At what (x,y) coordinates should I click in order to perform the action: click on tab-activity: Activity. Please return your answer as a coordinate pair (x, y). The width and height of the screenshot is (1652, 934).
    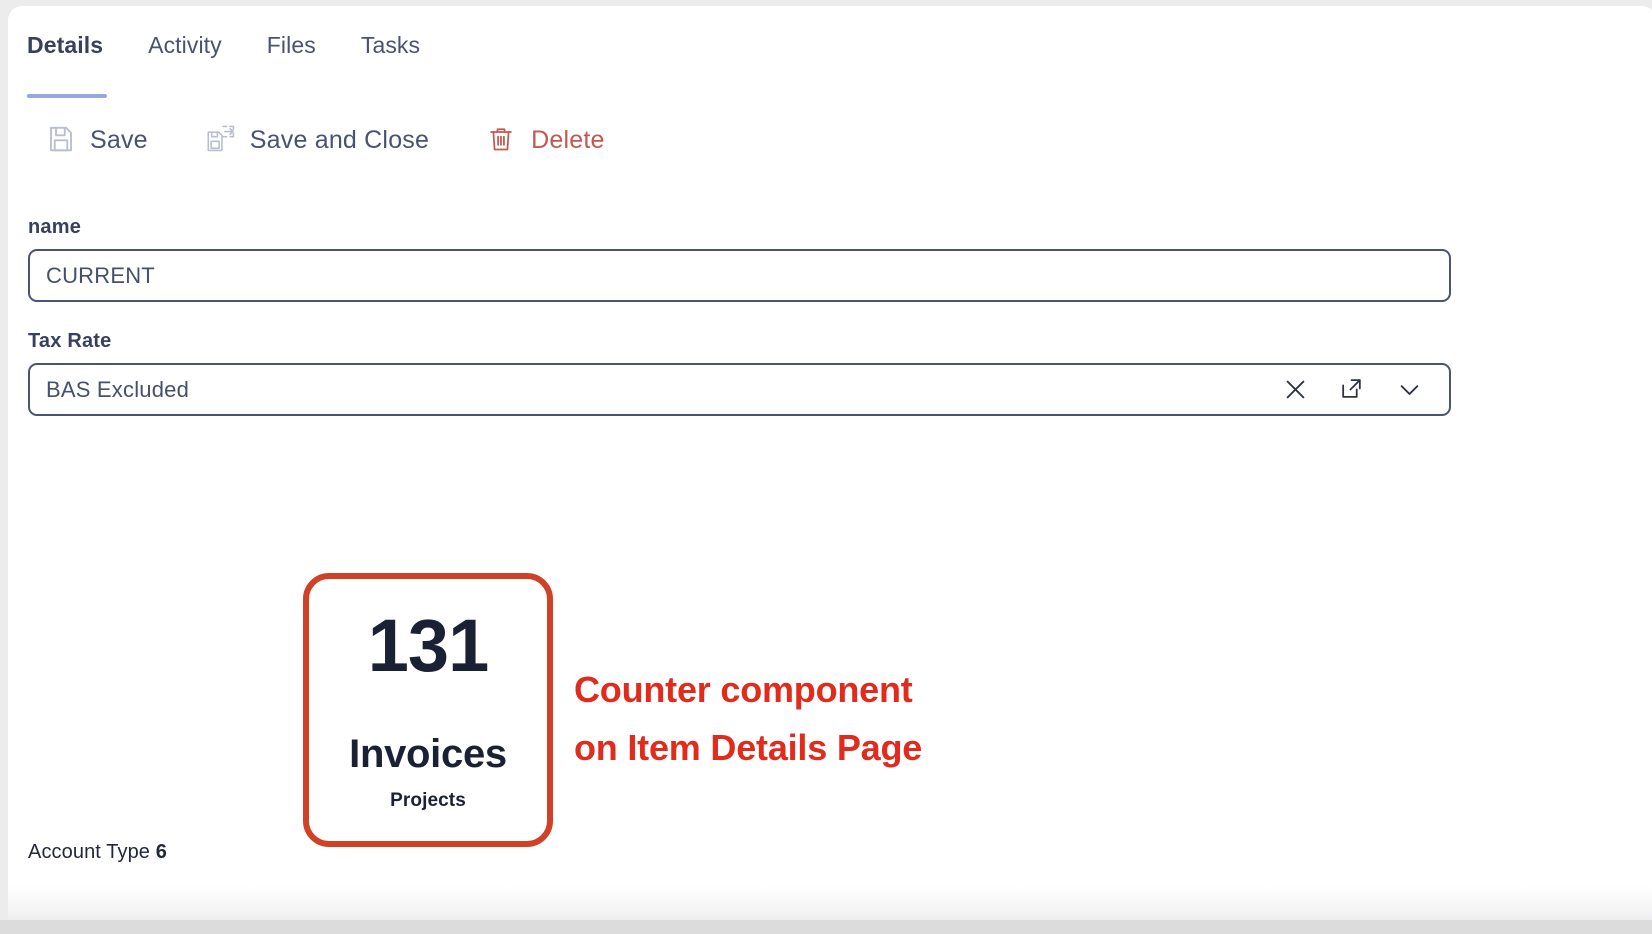
    Looking at the image, I should click on (194, 45).